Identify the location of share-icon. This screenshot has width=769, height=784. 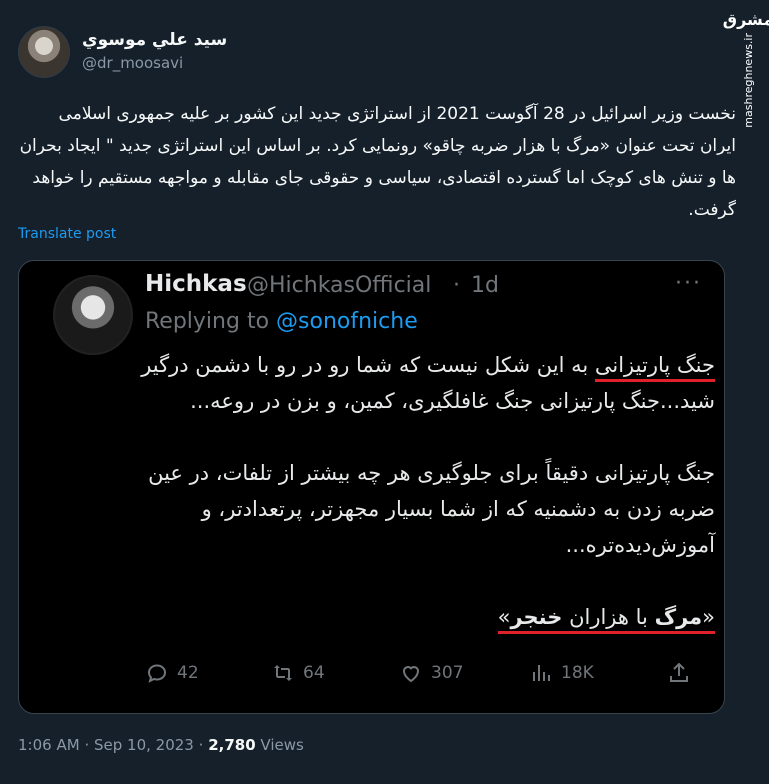
(679, 672).